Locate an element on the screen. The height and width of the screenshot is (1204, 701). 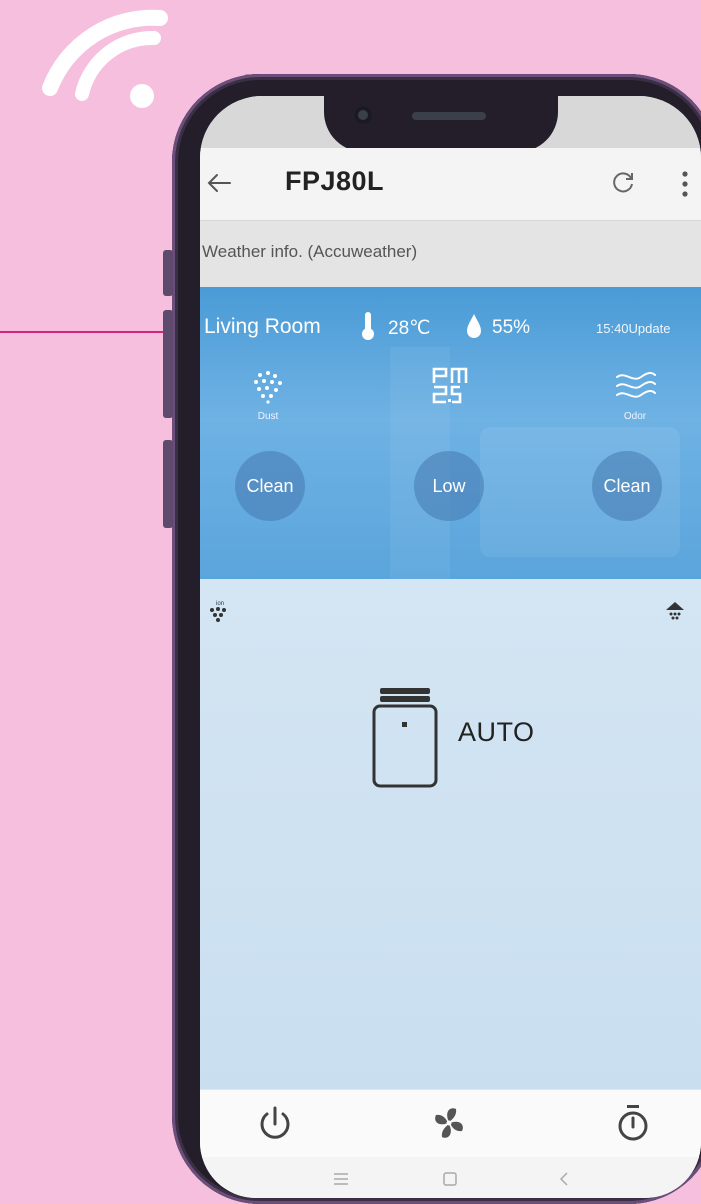
odor-sensor: Odor is located at coordinates (635, 397).